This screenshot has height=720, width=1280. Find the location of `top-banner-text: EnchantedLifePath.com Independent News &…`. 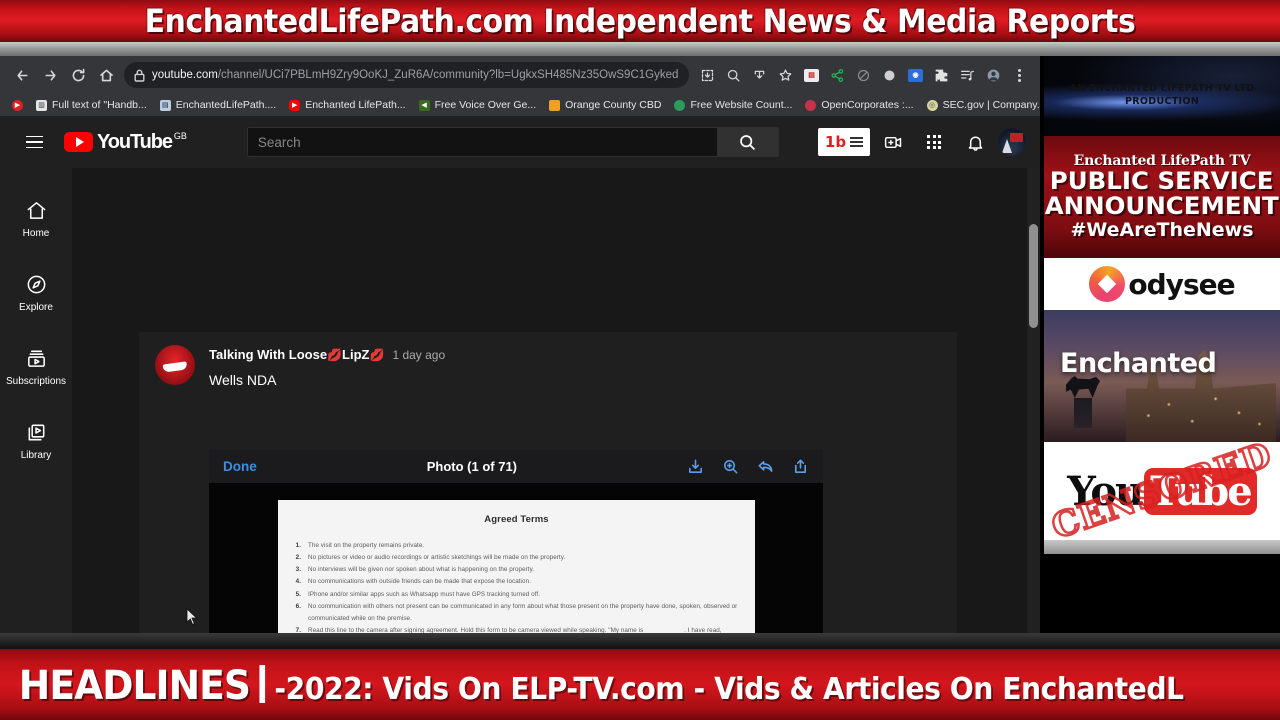

top-banner-text: EnchantedLifePath.com Independent News &… is located at coordinates (640, 21).